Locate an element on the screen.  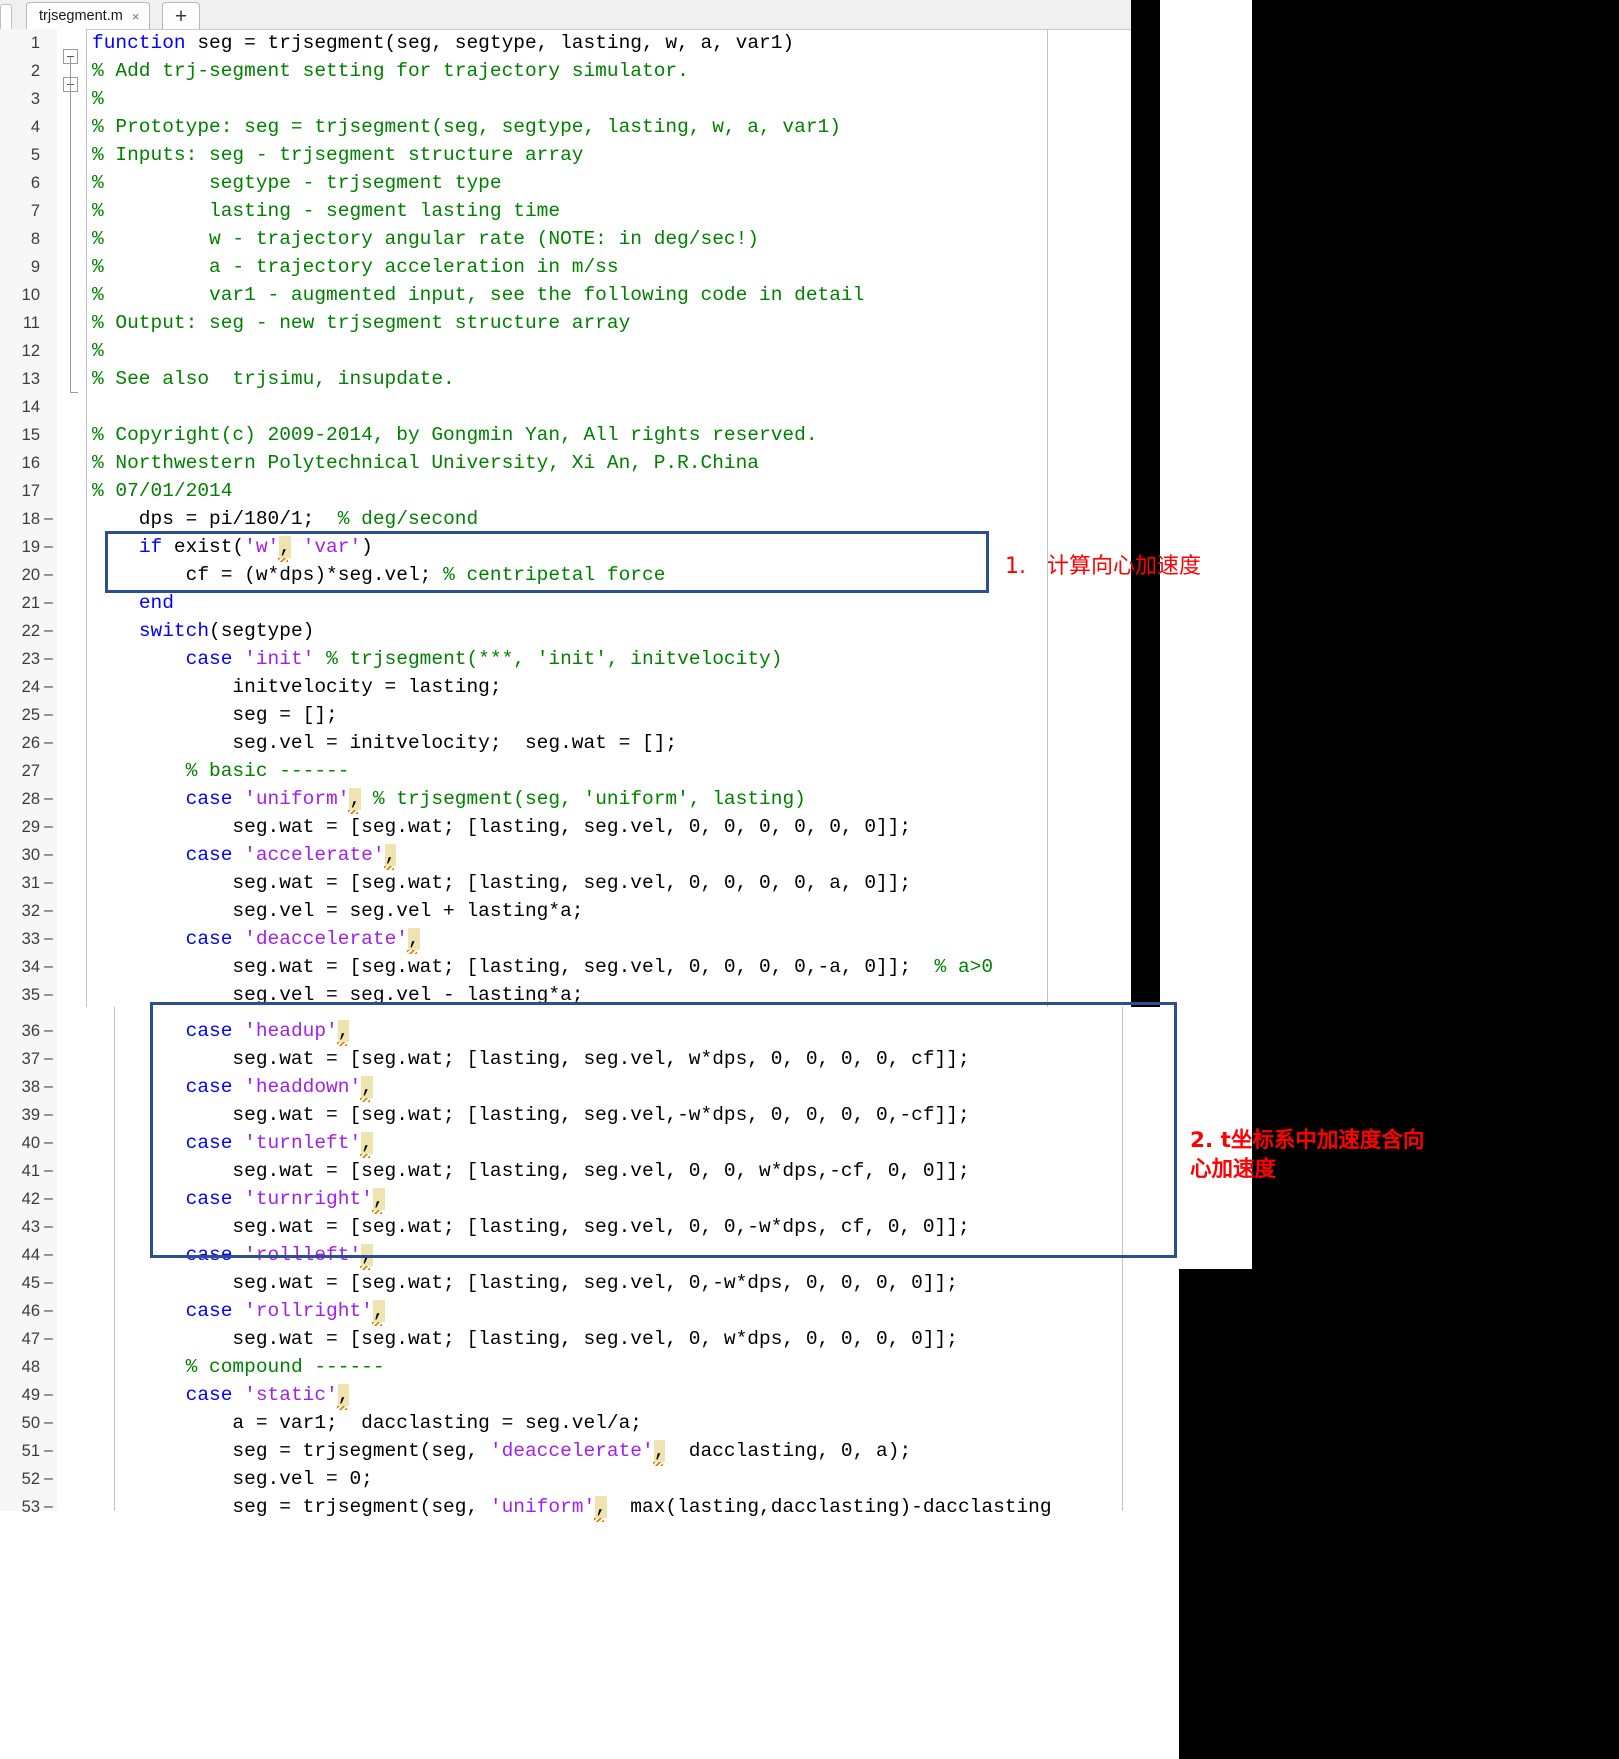
code-line: 52– seg.vel = 0; is located at coordinates (589, 1479).